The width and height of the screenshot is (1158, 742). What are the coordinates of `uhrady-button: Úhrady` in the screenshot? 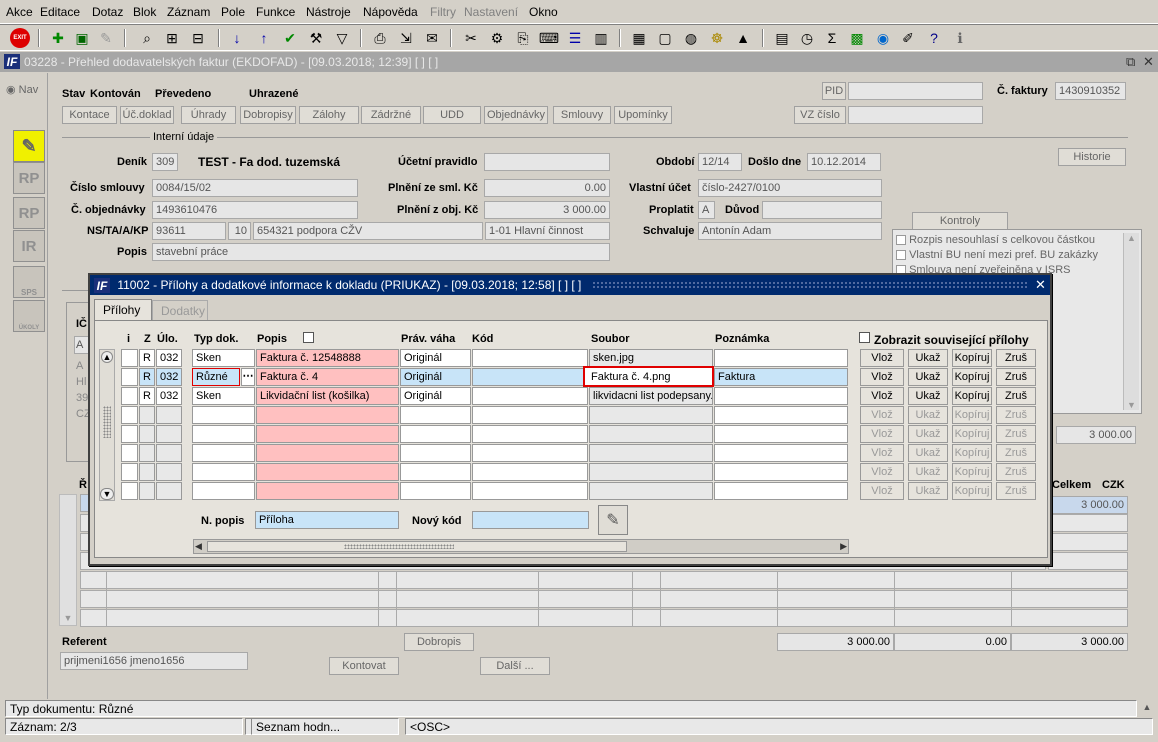 It's located at (208, 115).